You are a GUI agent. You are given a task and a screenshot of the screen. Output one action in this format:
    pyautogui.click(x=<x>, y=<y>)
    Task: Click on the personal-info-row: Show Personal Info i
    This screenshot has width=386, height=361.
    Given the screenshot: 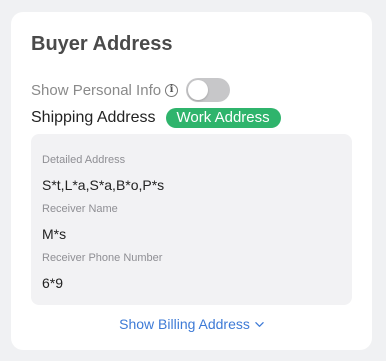 What is the action you would take?
    pyautogui.click(x=131, y=90)
    